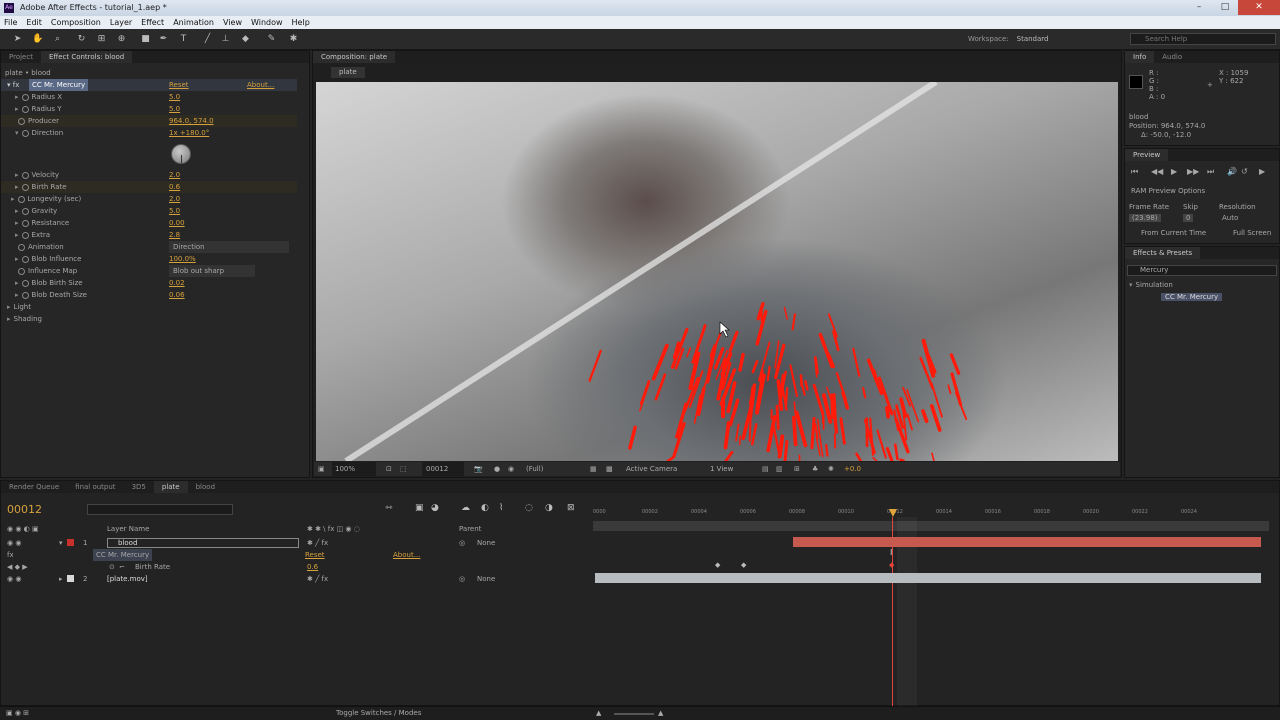  What do you see at coordinates (293, 39) in the screenshot?
I see `puppet-tool-icon: ✱` at bounding box center [293, 39].